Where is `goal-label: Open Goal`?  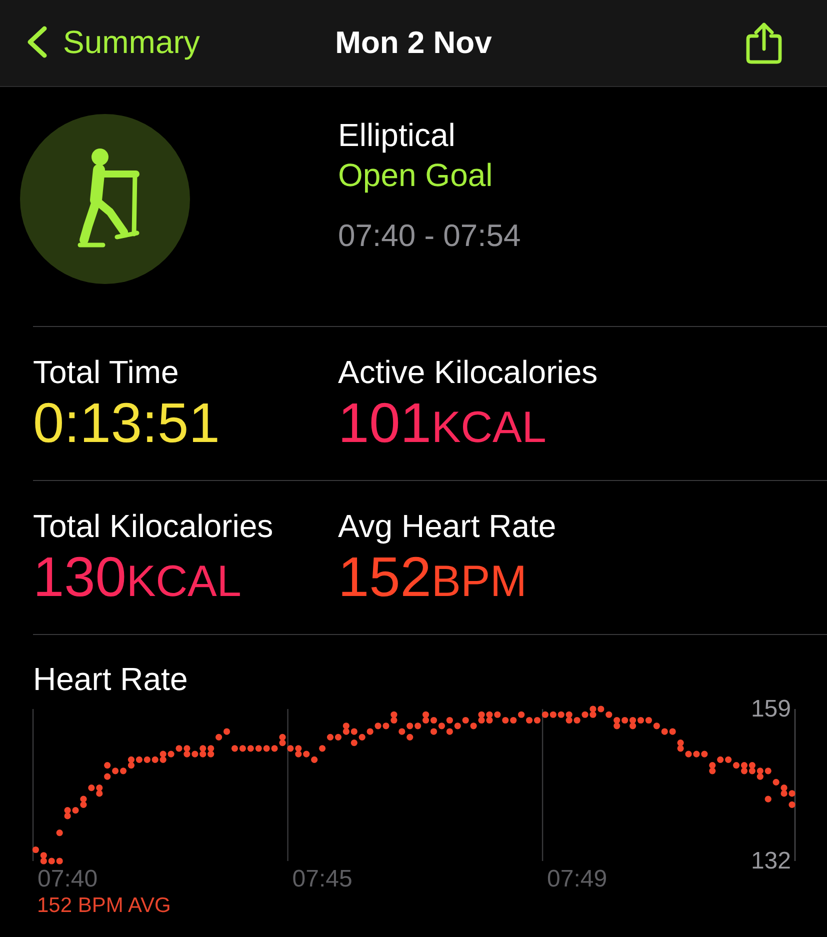
goal-label: Open Goal is located at coordinates (416, 175).